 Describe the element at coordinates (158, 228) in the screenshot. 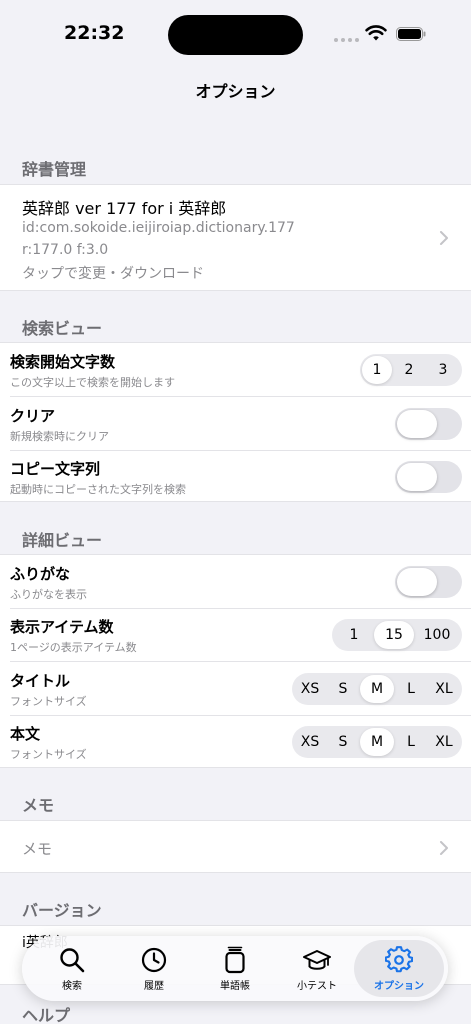

I see `dictionary-id: id:com.sokoide.ieijiroiap.dictionary.177` at that location.